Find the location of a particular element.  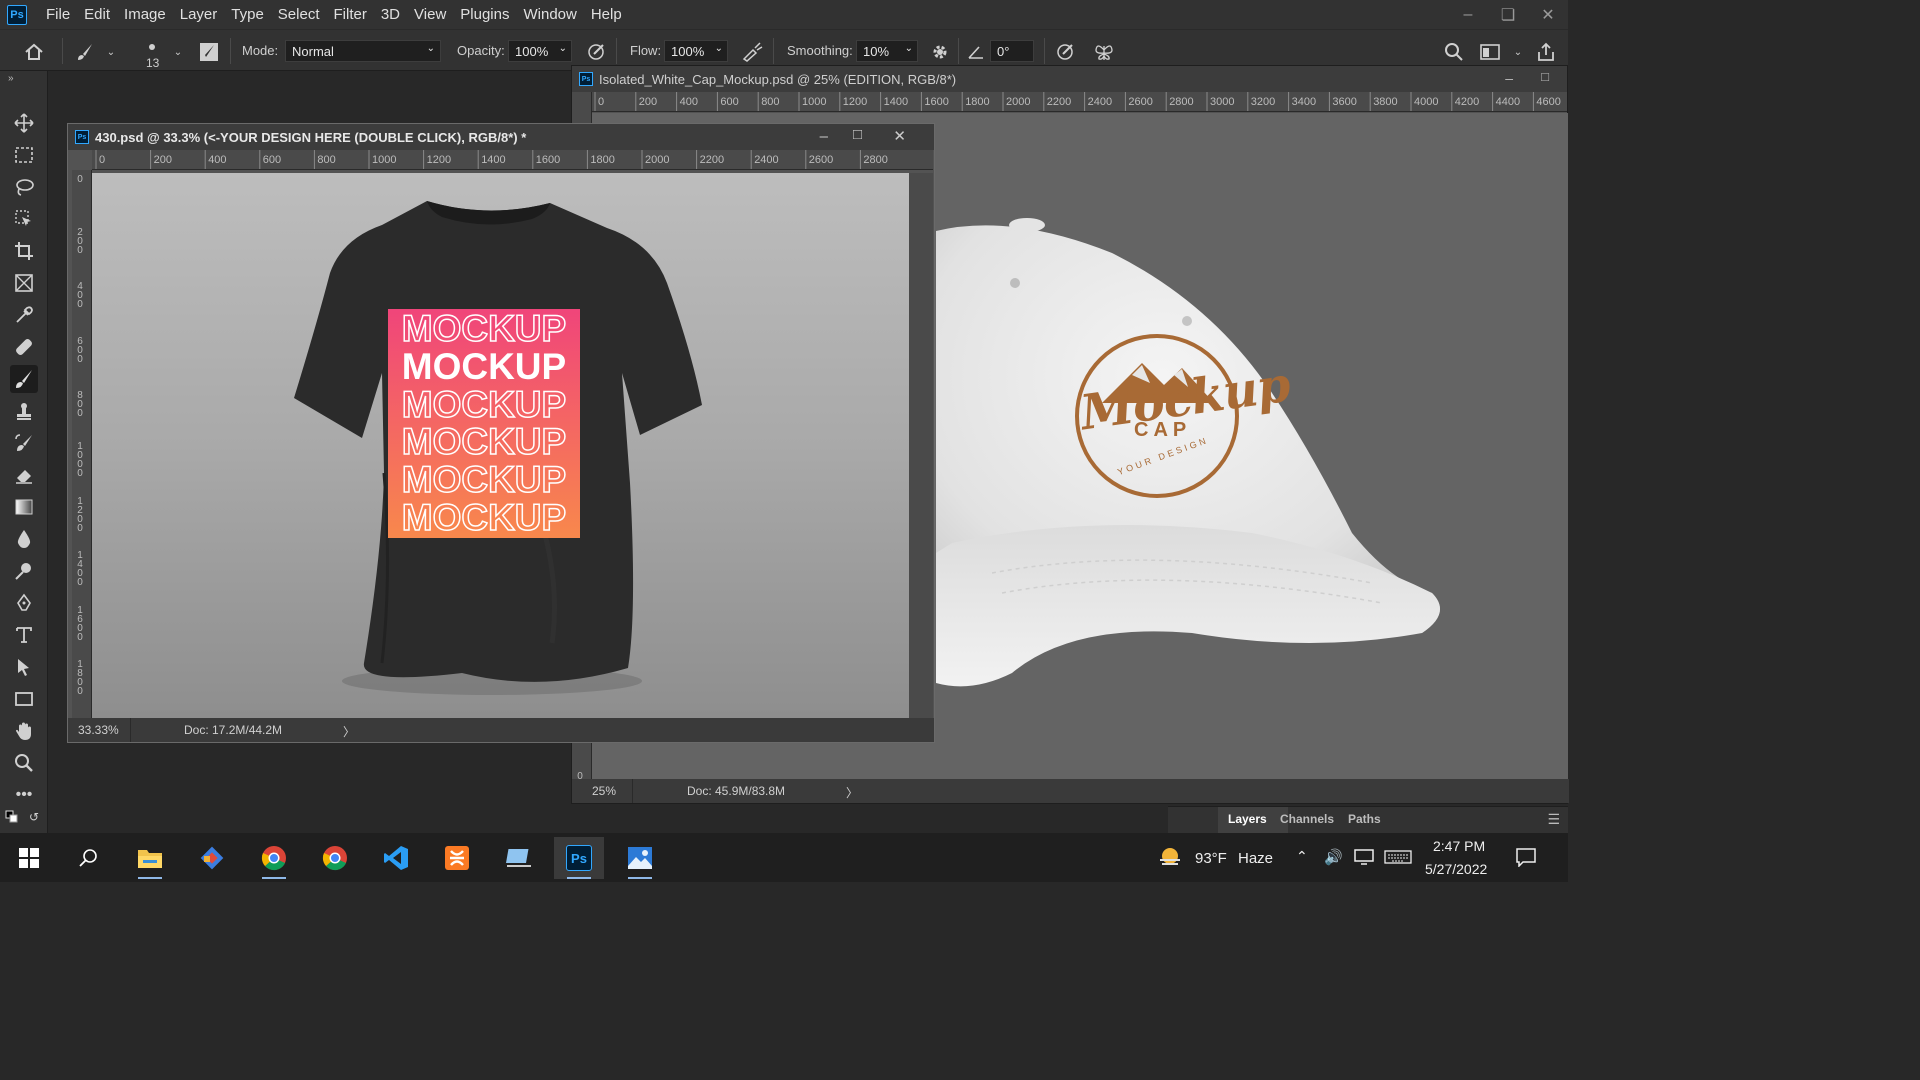

clock-time: 2:47 PM is located at coordinates (1459, 846).